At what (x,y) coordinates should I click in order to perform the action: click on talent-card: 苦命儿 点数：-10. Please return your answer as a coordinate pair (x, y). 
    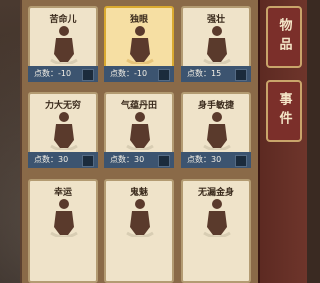
    Looking at the image, I should click on (63, 44).